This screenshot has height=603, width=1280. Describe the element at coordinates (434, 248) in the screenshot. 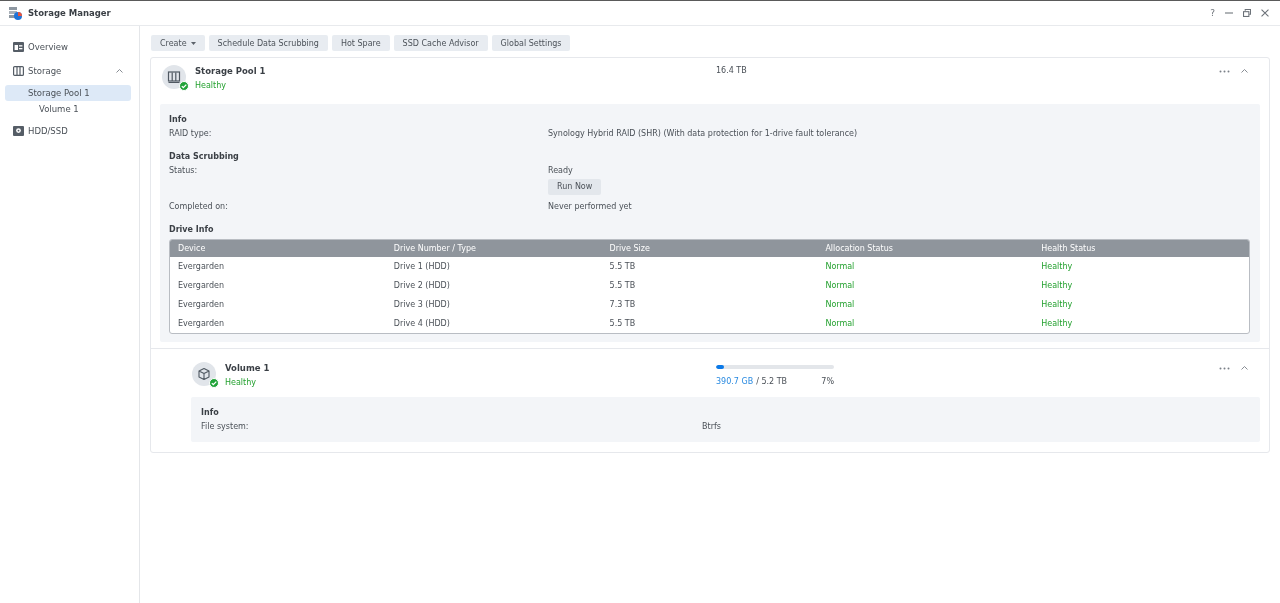

I see `column-header: Drive Number / Type` at that location.